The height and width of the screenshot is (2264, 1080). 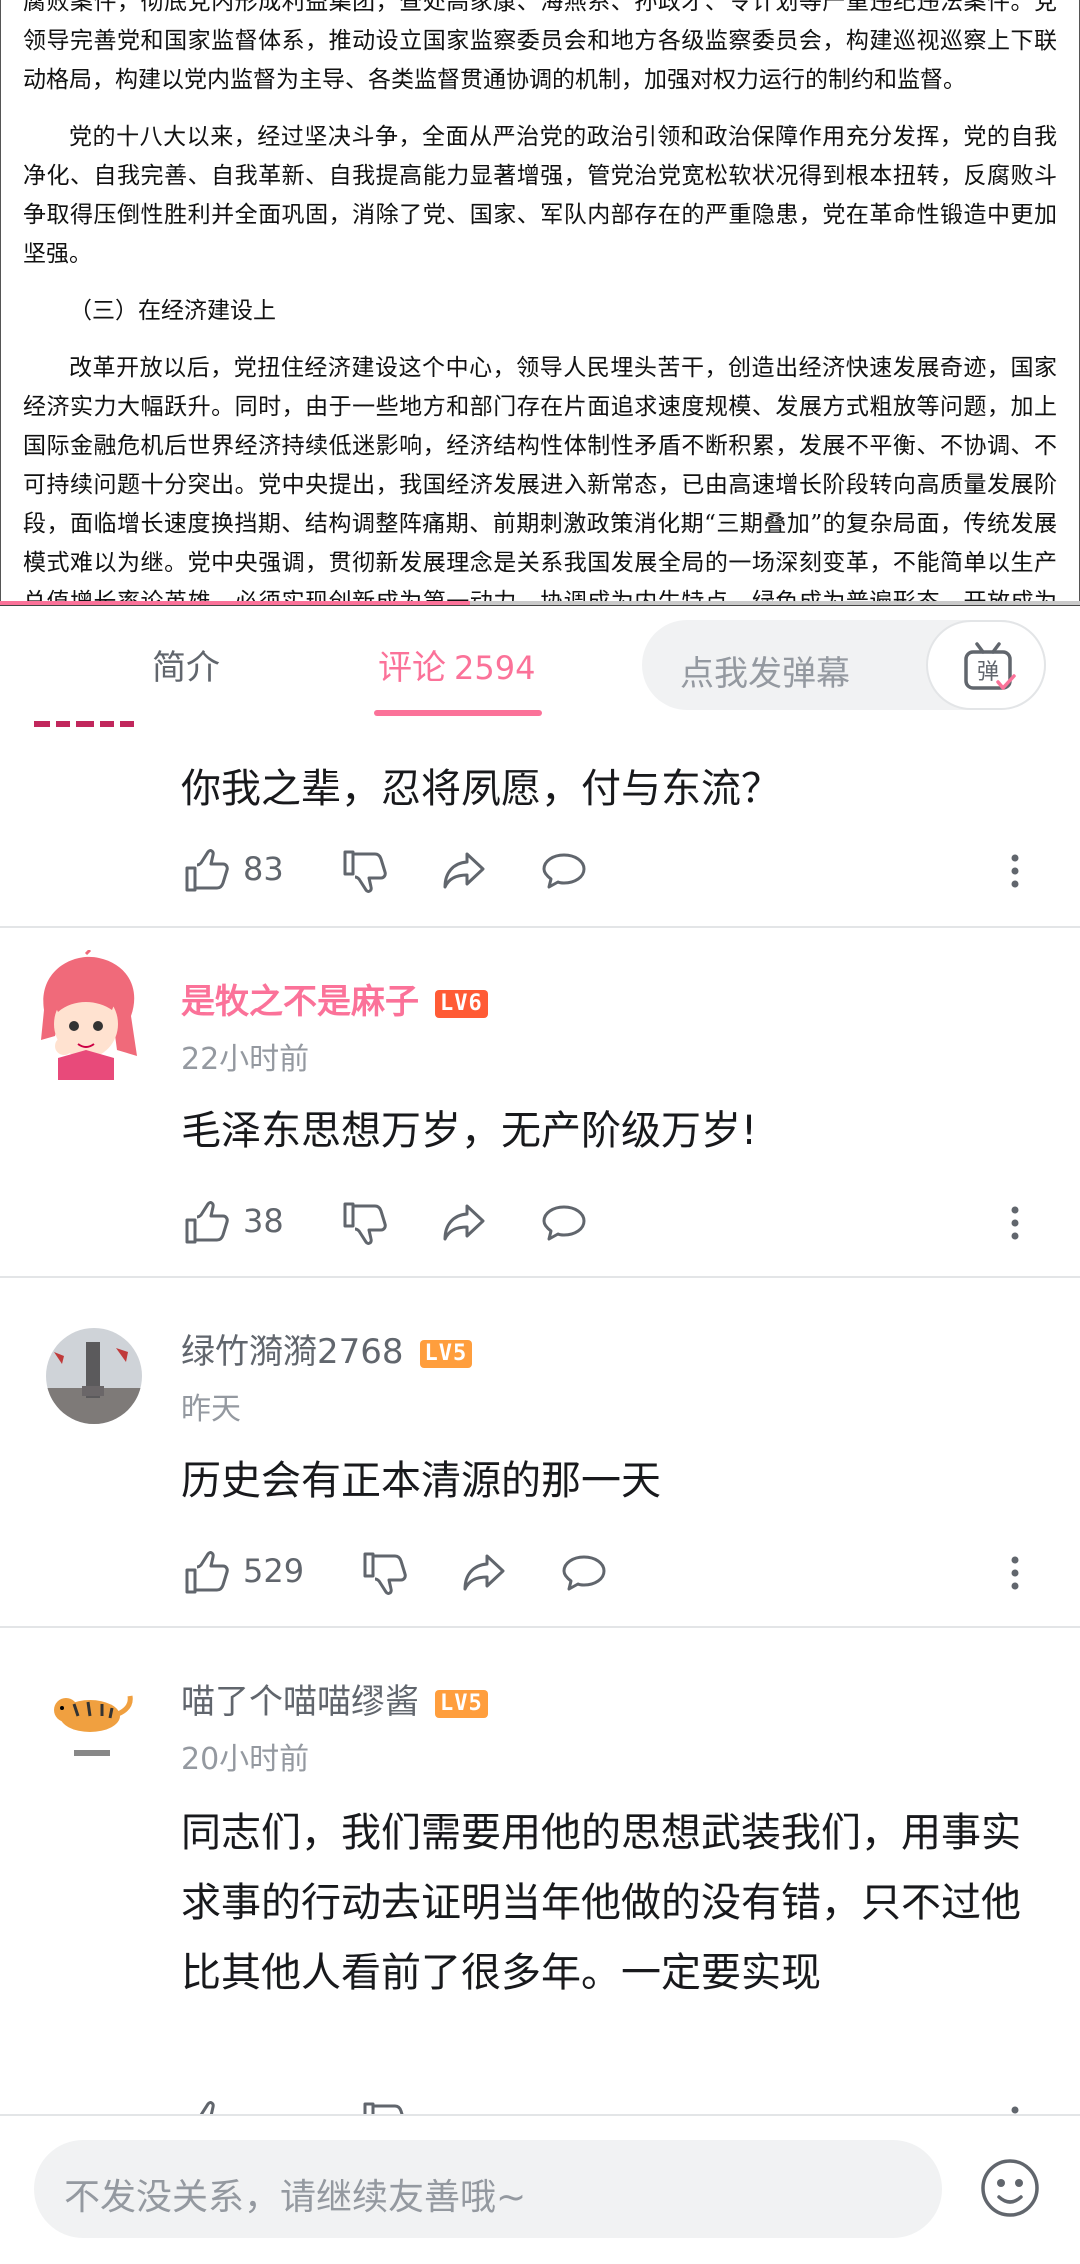 What do you see at coordinates (245, 1059) in the screenshot?
I see `comment-time: 22小时前` at bounding box center [245, 1059].